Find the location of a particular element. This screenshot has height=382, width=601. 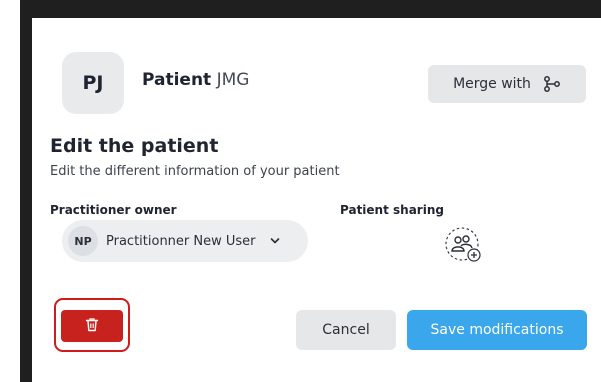

cancel-label: Cancel is located at coordinates (346, 330).